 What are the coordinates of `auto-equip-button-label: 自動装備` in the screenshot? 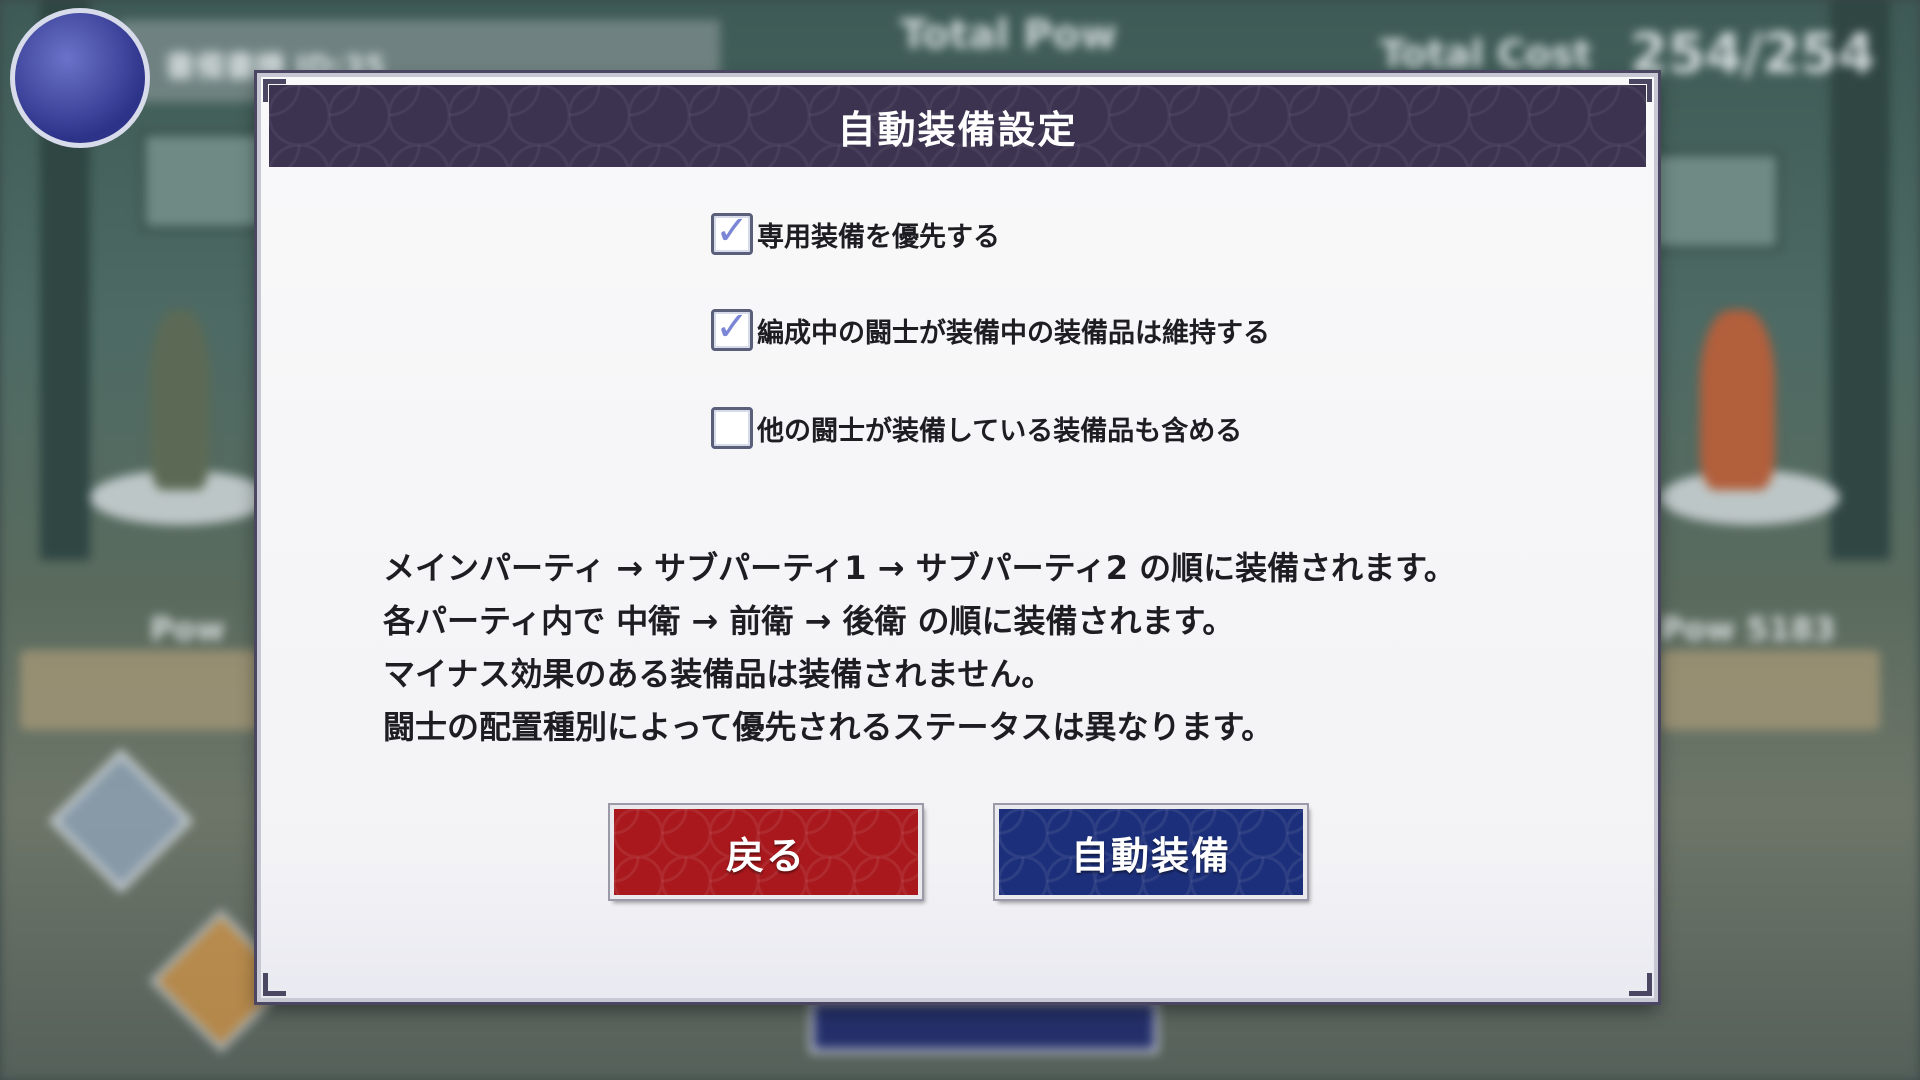 It's located at (1150, 855).